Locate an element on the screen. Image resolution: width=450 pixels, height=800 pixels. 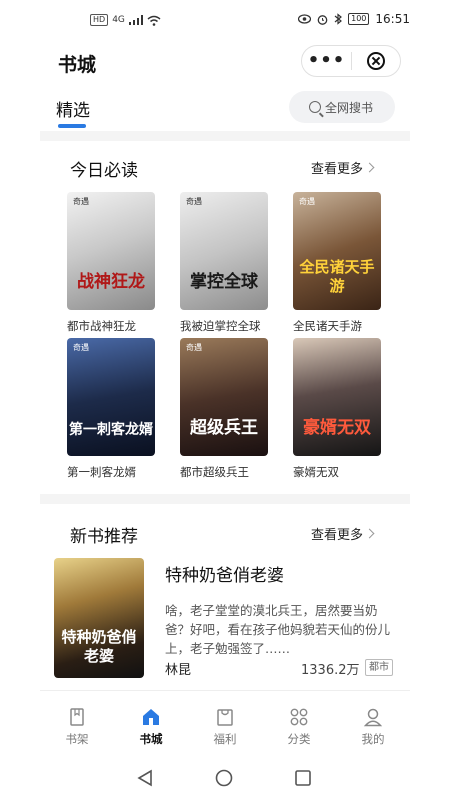
cover-title: 全民诸天手游 is located at coordinates (337, 276).